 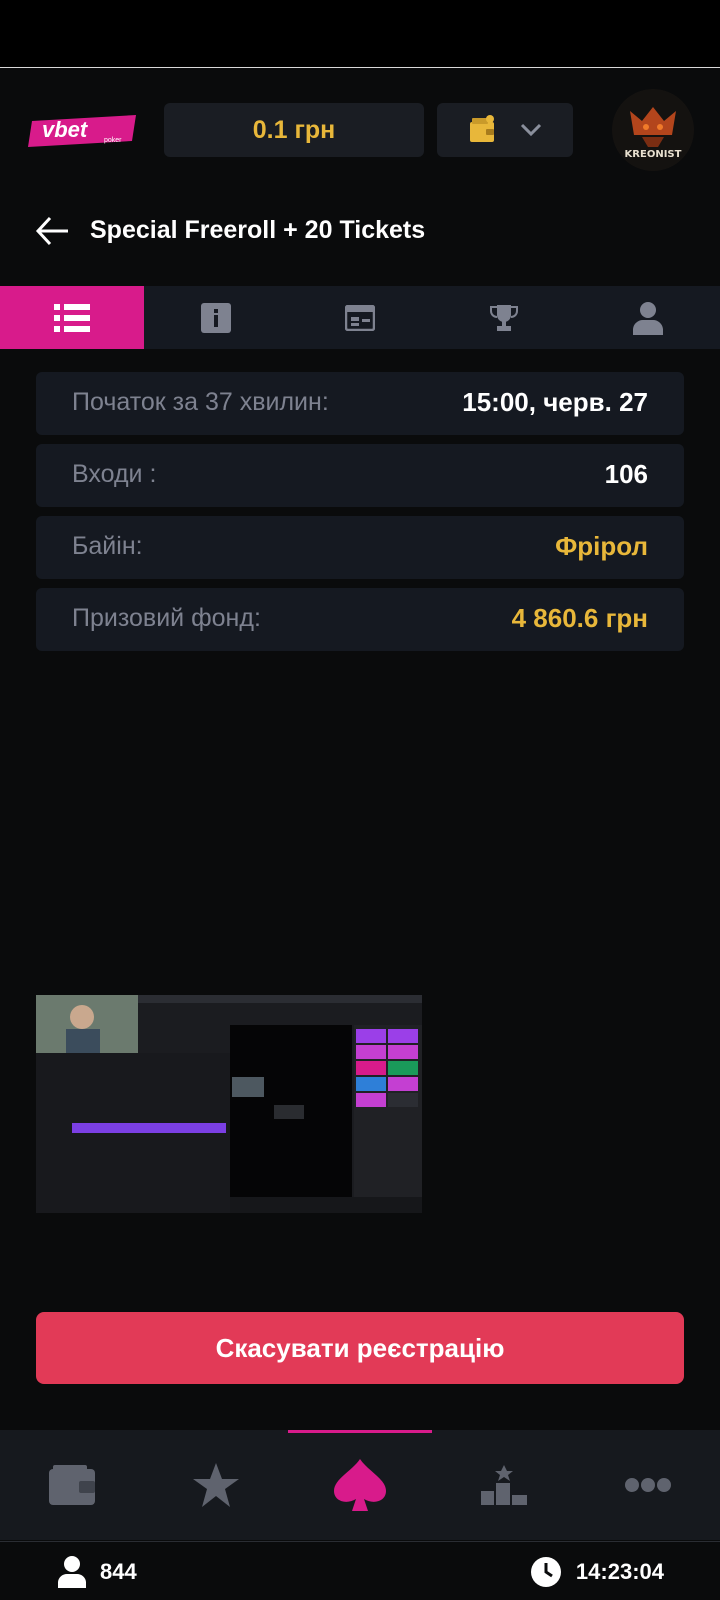 I want to click on tab-bar, so click(x=360, y=317).